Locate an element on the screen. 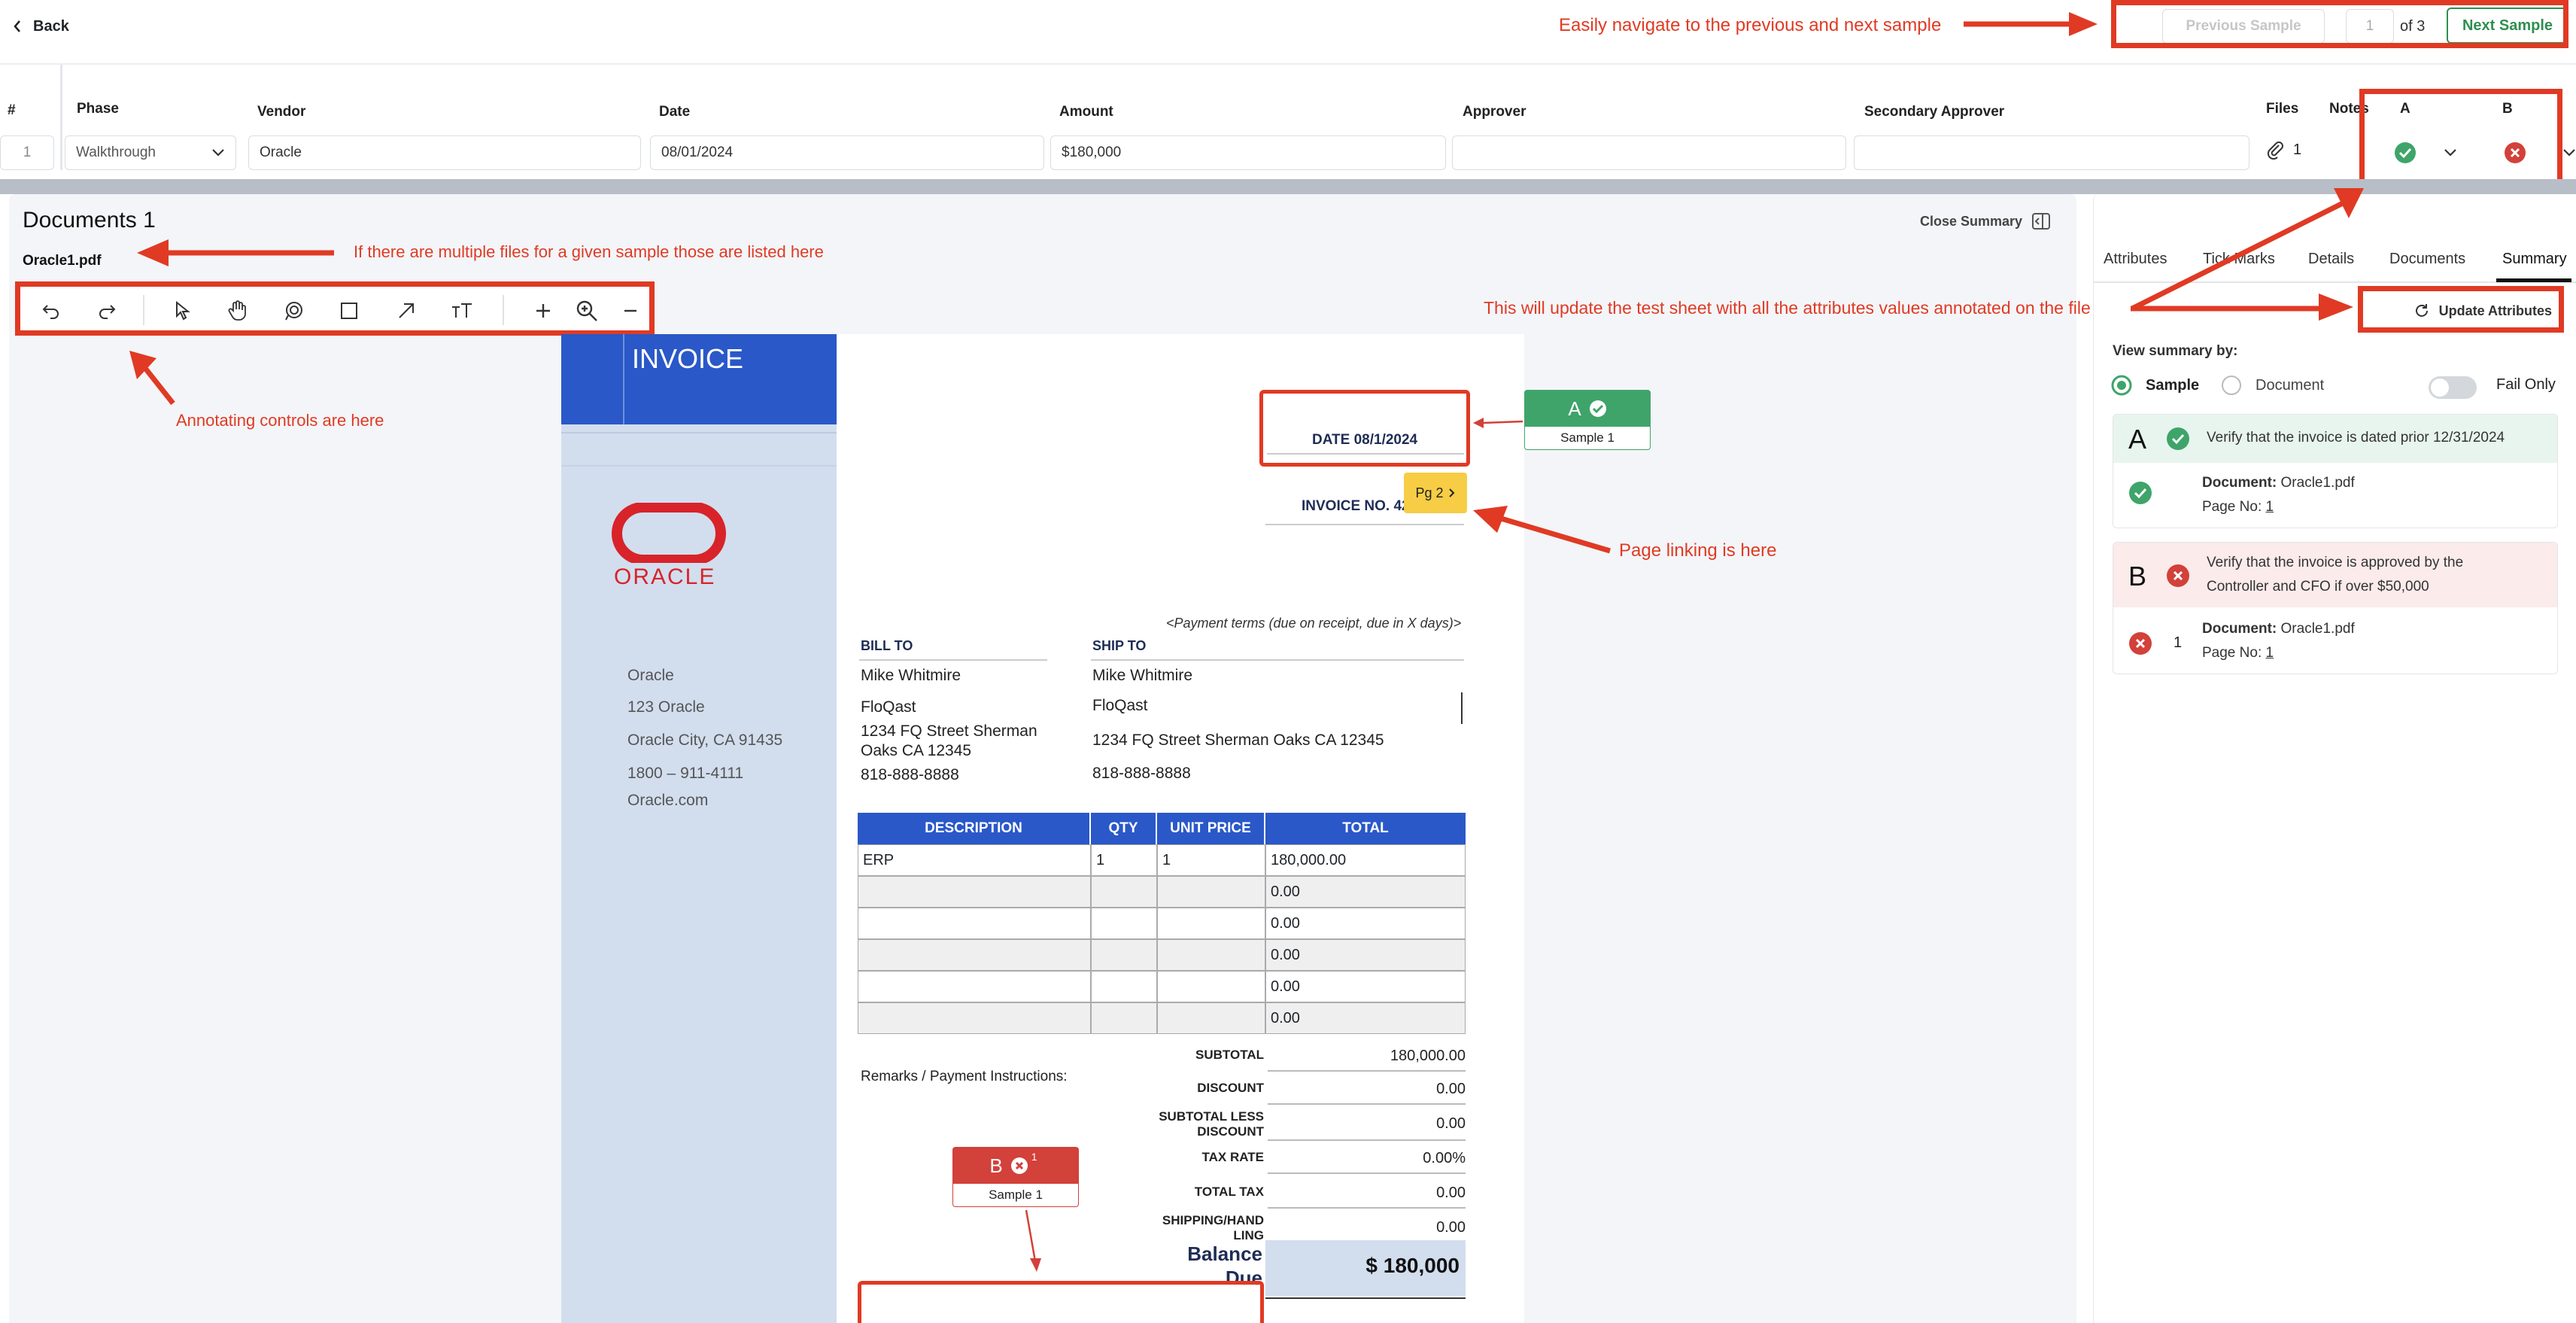 The height and width of the screenshot is (1323, 2576). attr-a-cell is located at coordinates (2427, 153).